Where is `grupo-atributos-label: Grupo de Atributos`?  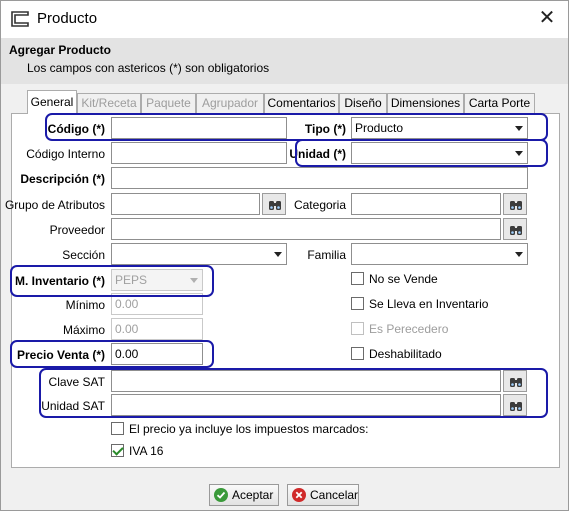 grupo-atributos-label: Grupo de Atributos is located at coordinates (54, 205).